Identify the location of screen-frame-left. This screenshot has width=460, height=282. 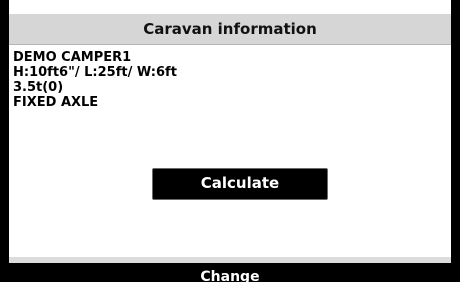
(4, 141).